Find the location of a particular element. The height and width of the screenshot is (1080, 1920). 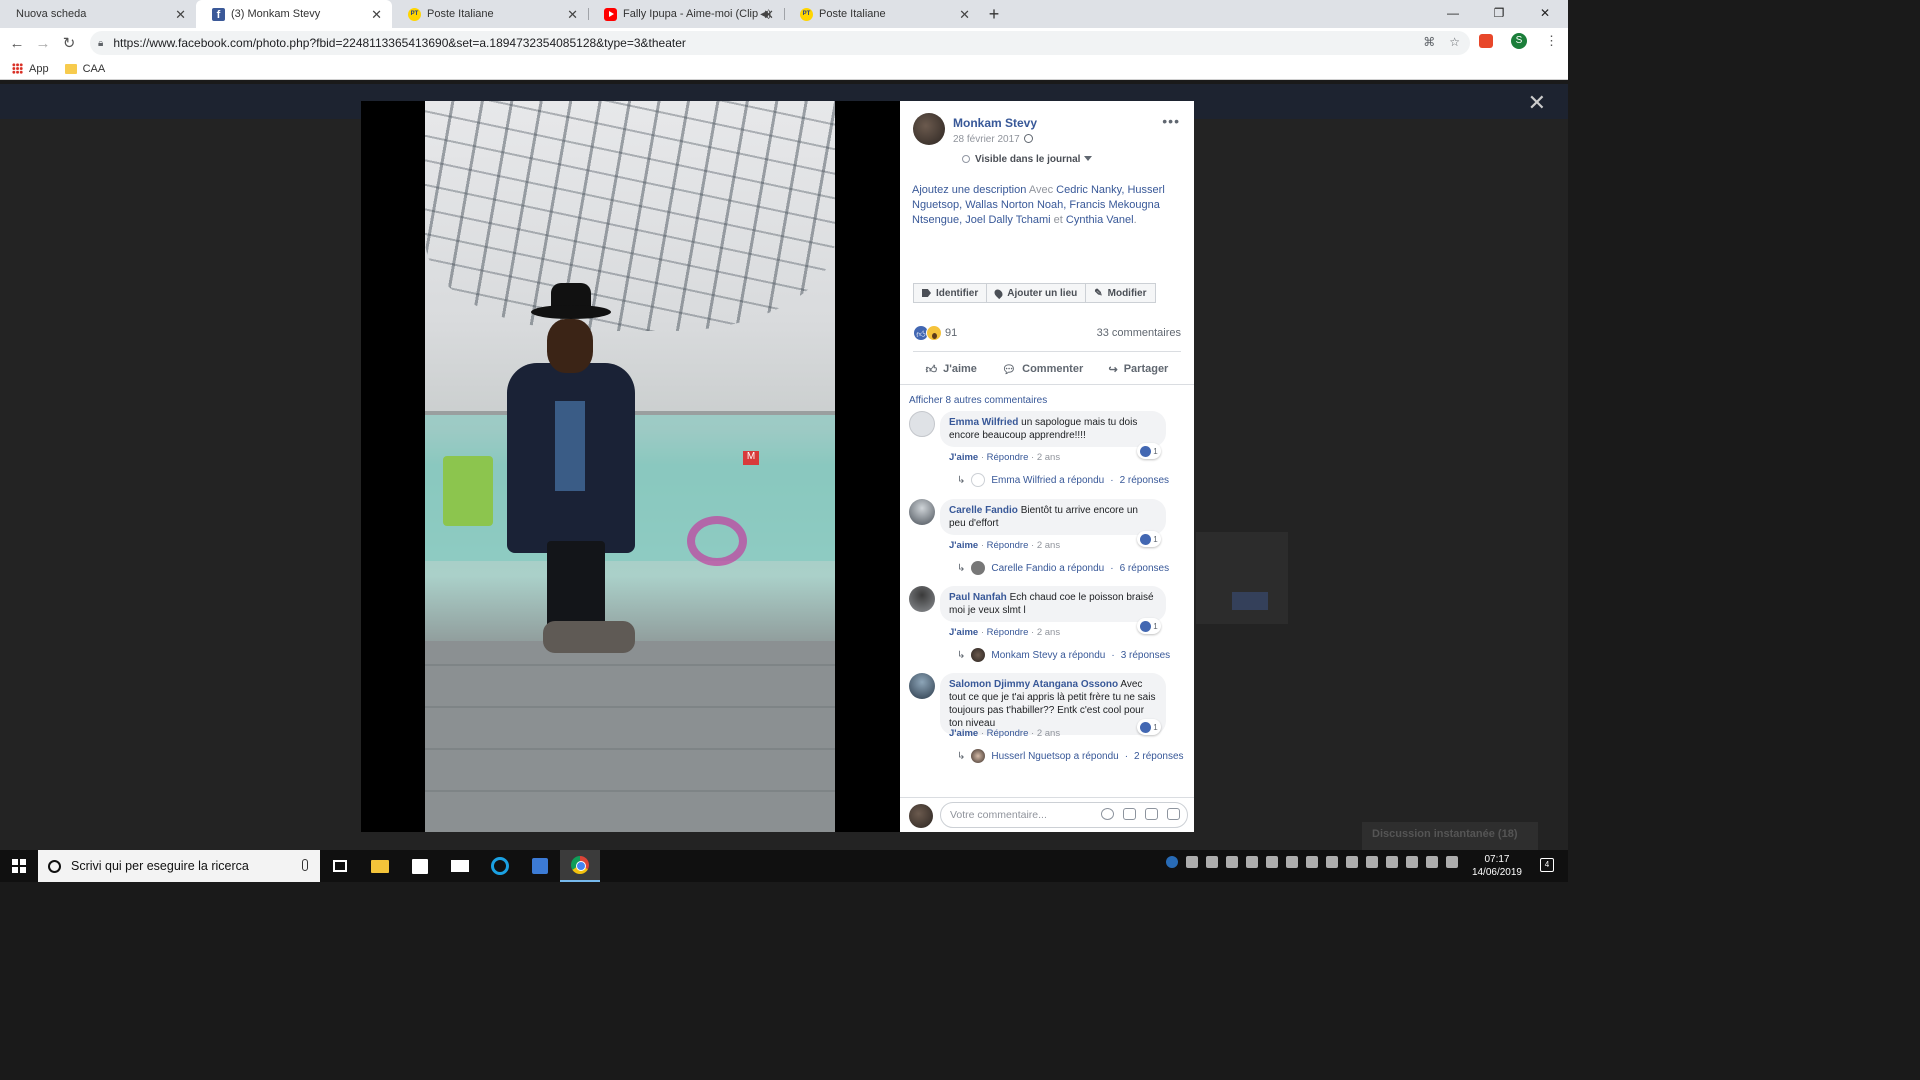

tab-monkam-stevy: f (3) Monkam Stevy ✕ is located at coordinates (294, 14).